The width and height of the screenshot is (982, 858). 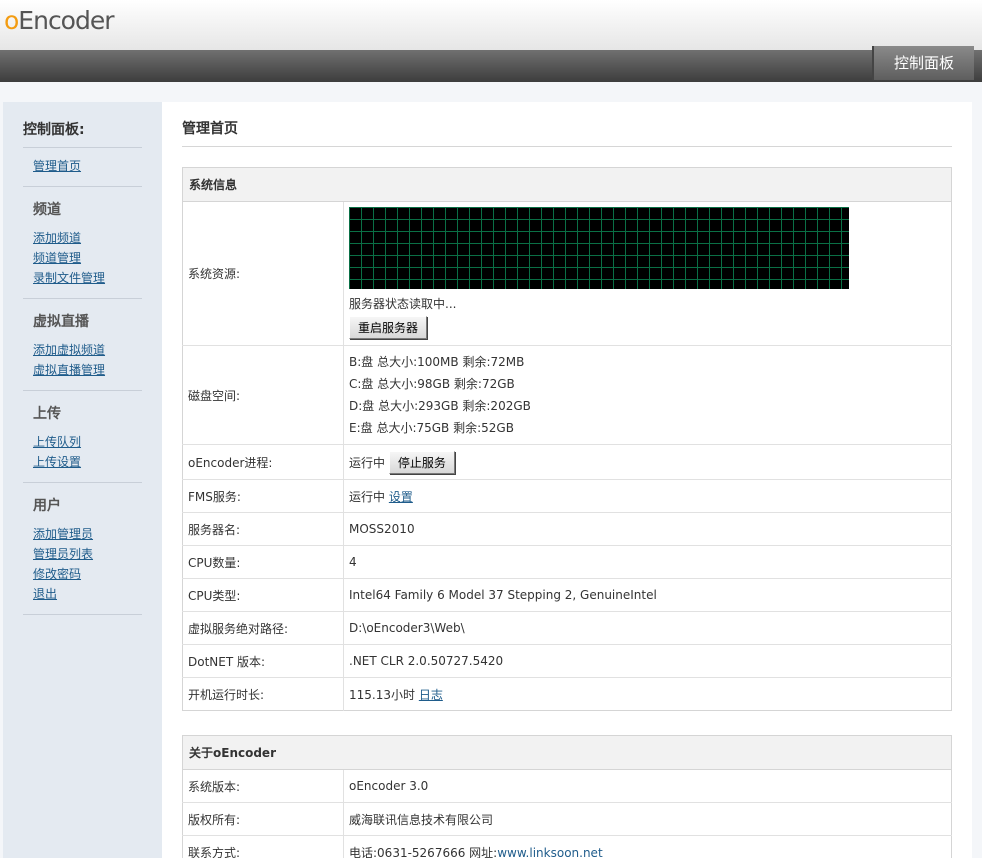 I want to click on version-value: oEncoder 3.0, so click(x=647, y=786).